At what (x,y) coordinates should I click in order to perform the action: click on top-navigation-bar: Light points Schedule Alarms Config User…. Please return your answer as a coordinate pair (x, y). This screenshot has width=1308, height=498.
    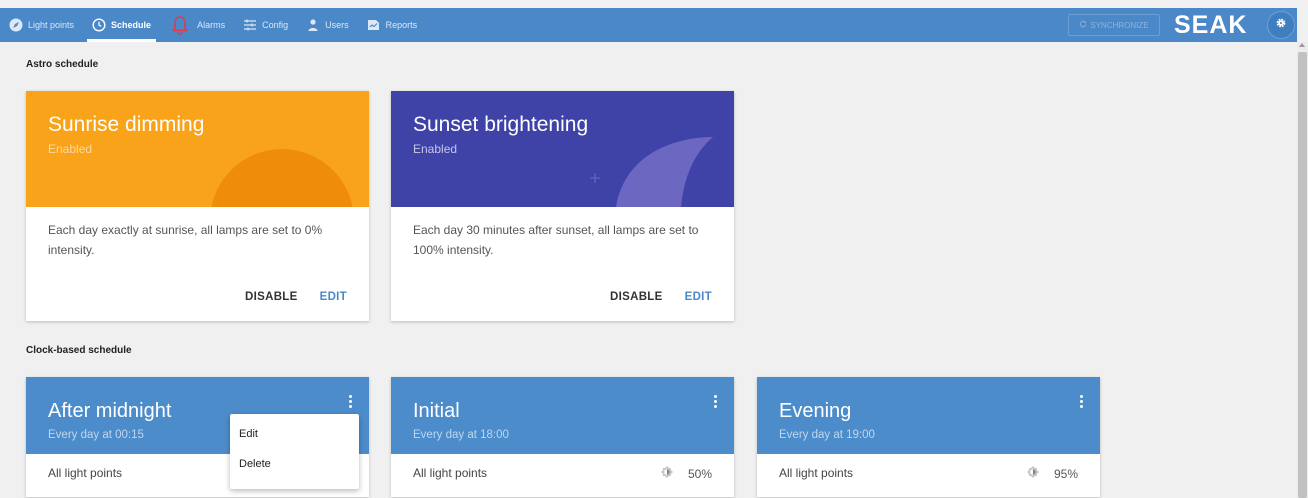
    Looking at the image, I should click on (648, 25).